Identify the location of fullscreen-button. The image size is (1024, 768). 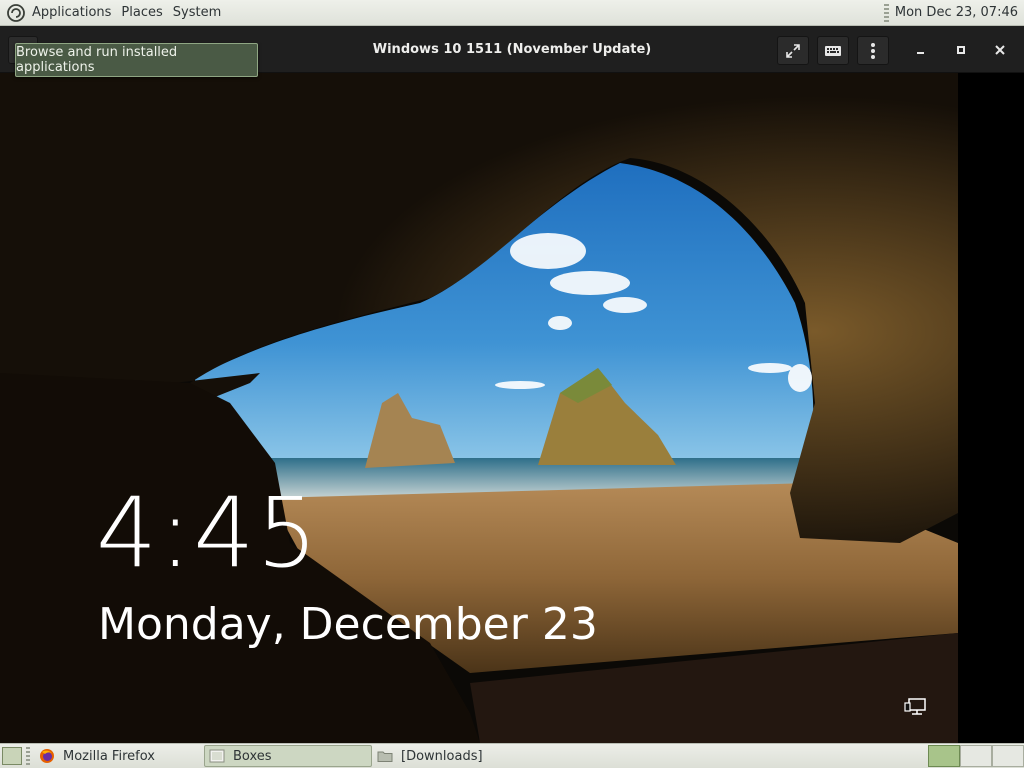
(793, 50).